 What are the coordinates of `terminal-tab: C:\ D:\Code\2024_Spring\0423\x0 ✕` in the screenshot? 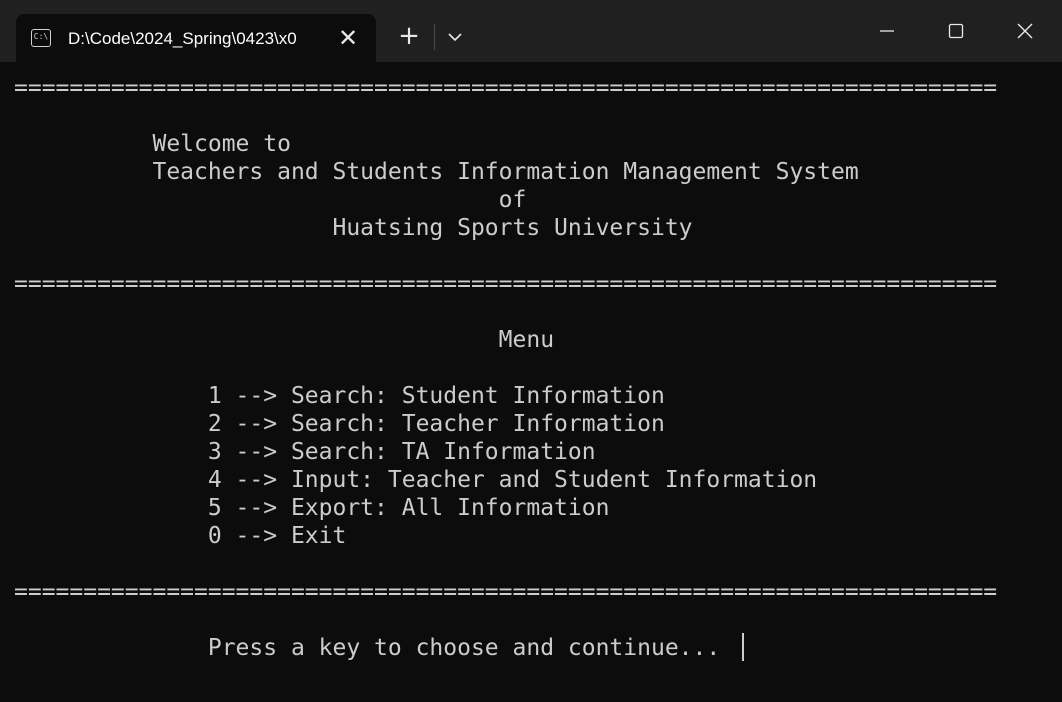 It's located at (196, 38).